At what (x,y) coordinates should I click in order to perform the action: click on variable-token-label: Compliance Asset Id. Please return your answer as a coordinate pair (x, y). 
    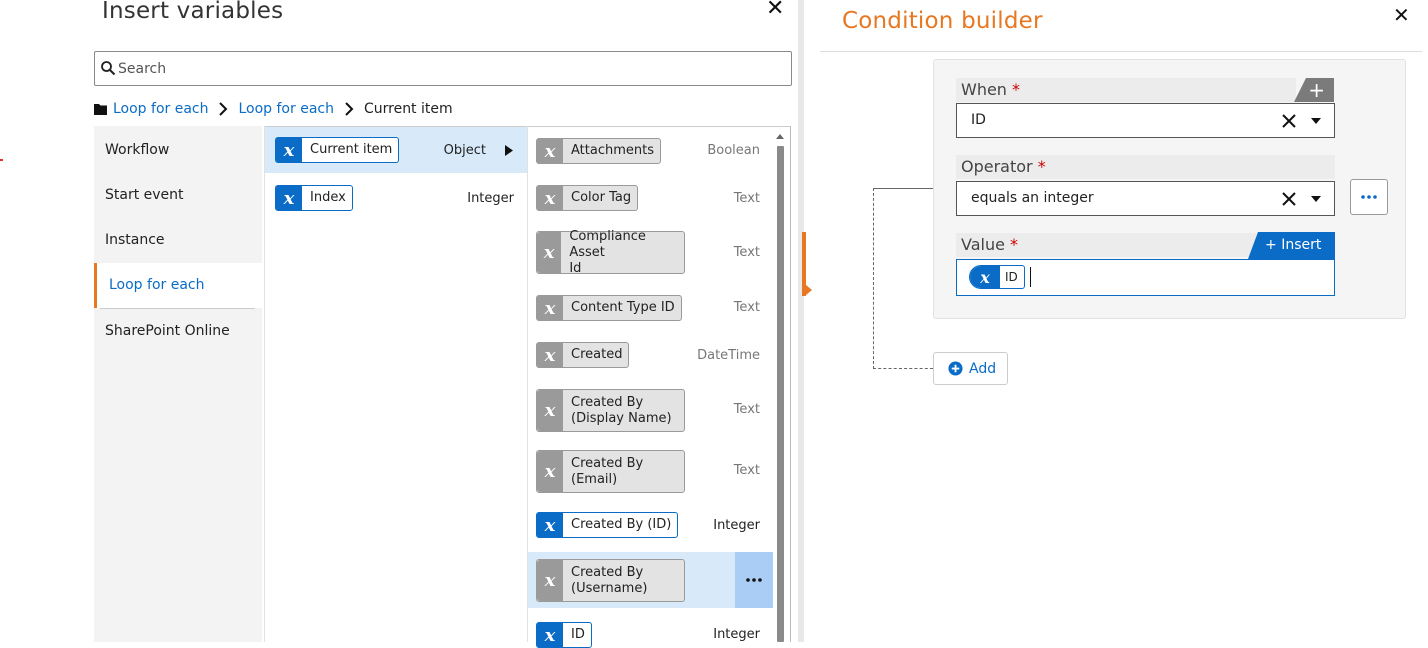
    Looking at the image, I should click on (607, 252).